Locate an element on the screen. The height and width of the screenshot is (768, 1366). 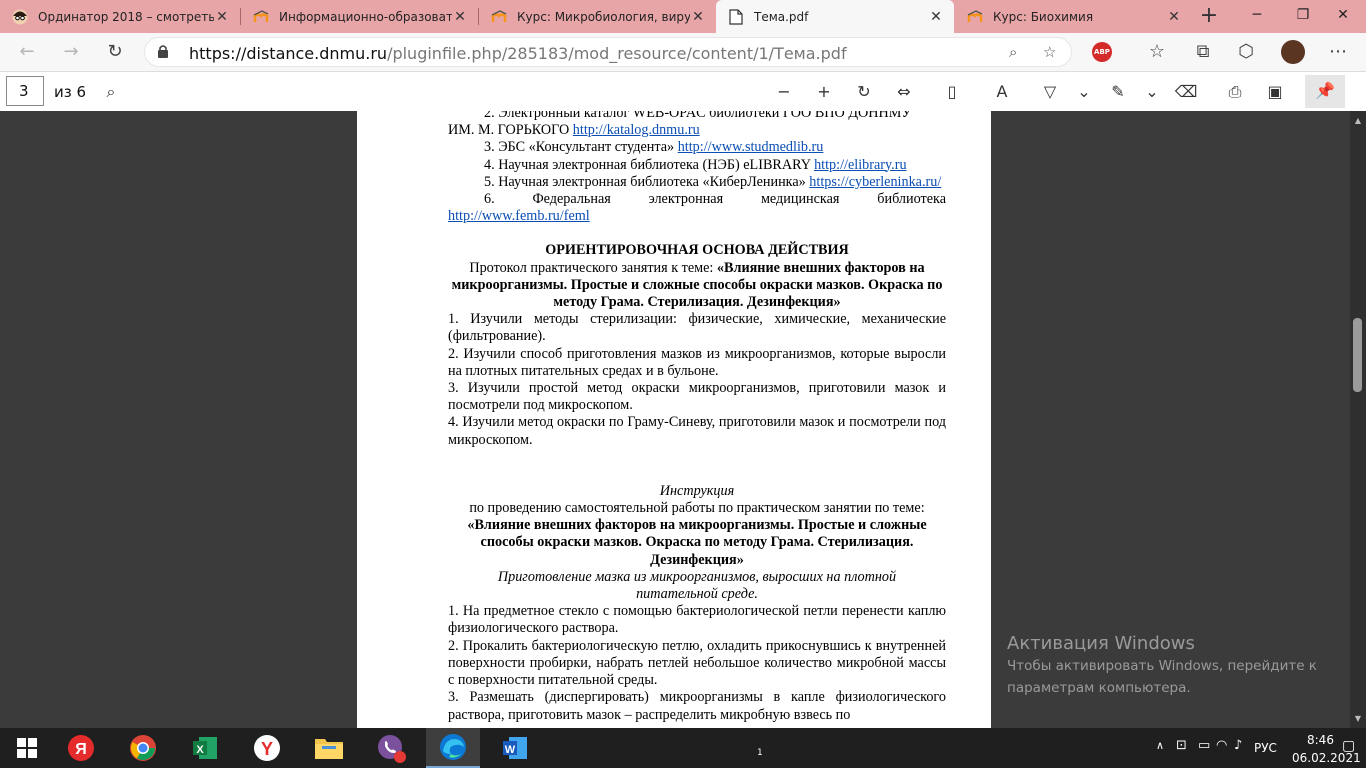
excel-button: X is located at coordinates (205, 748).